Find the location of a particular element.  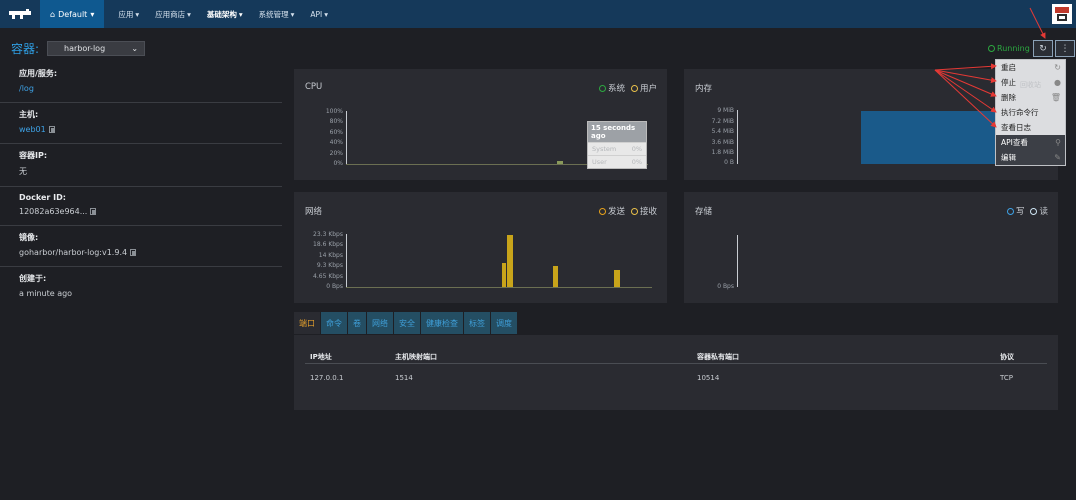

restart-button: ↻ is located at coordinates (1043, 48).